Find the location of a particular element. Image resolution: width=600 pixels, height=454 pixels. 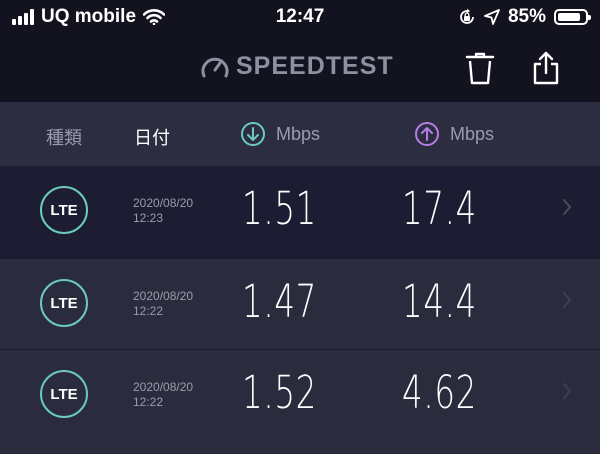

app-header: SPEEDTEST is located at coordinates (300, 68).